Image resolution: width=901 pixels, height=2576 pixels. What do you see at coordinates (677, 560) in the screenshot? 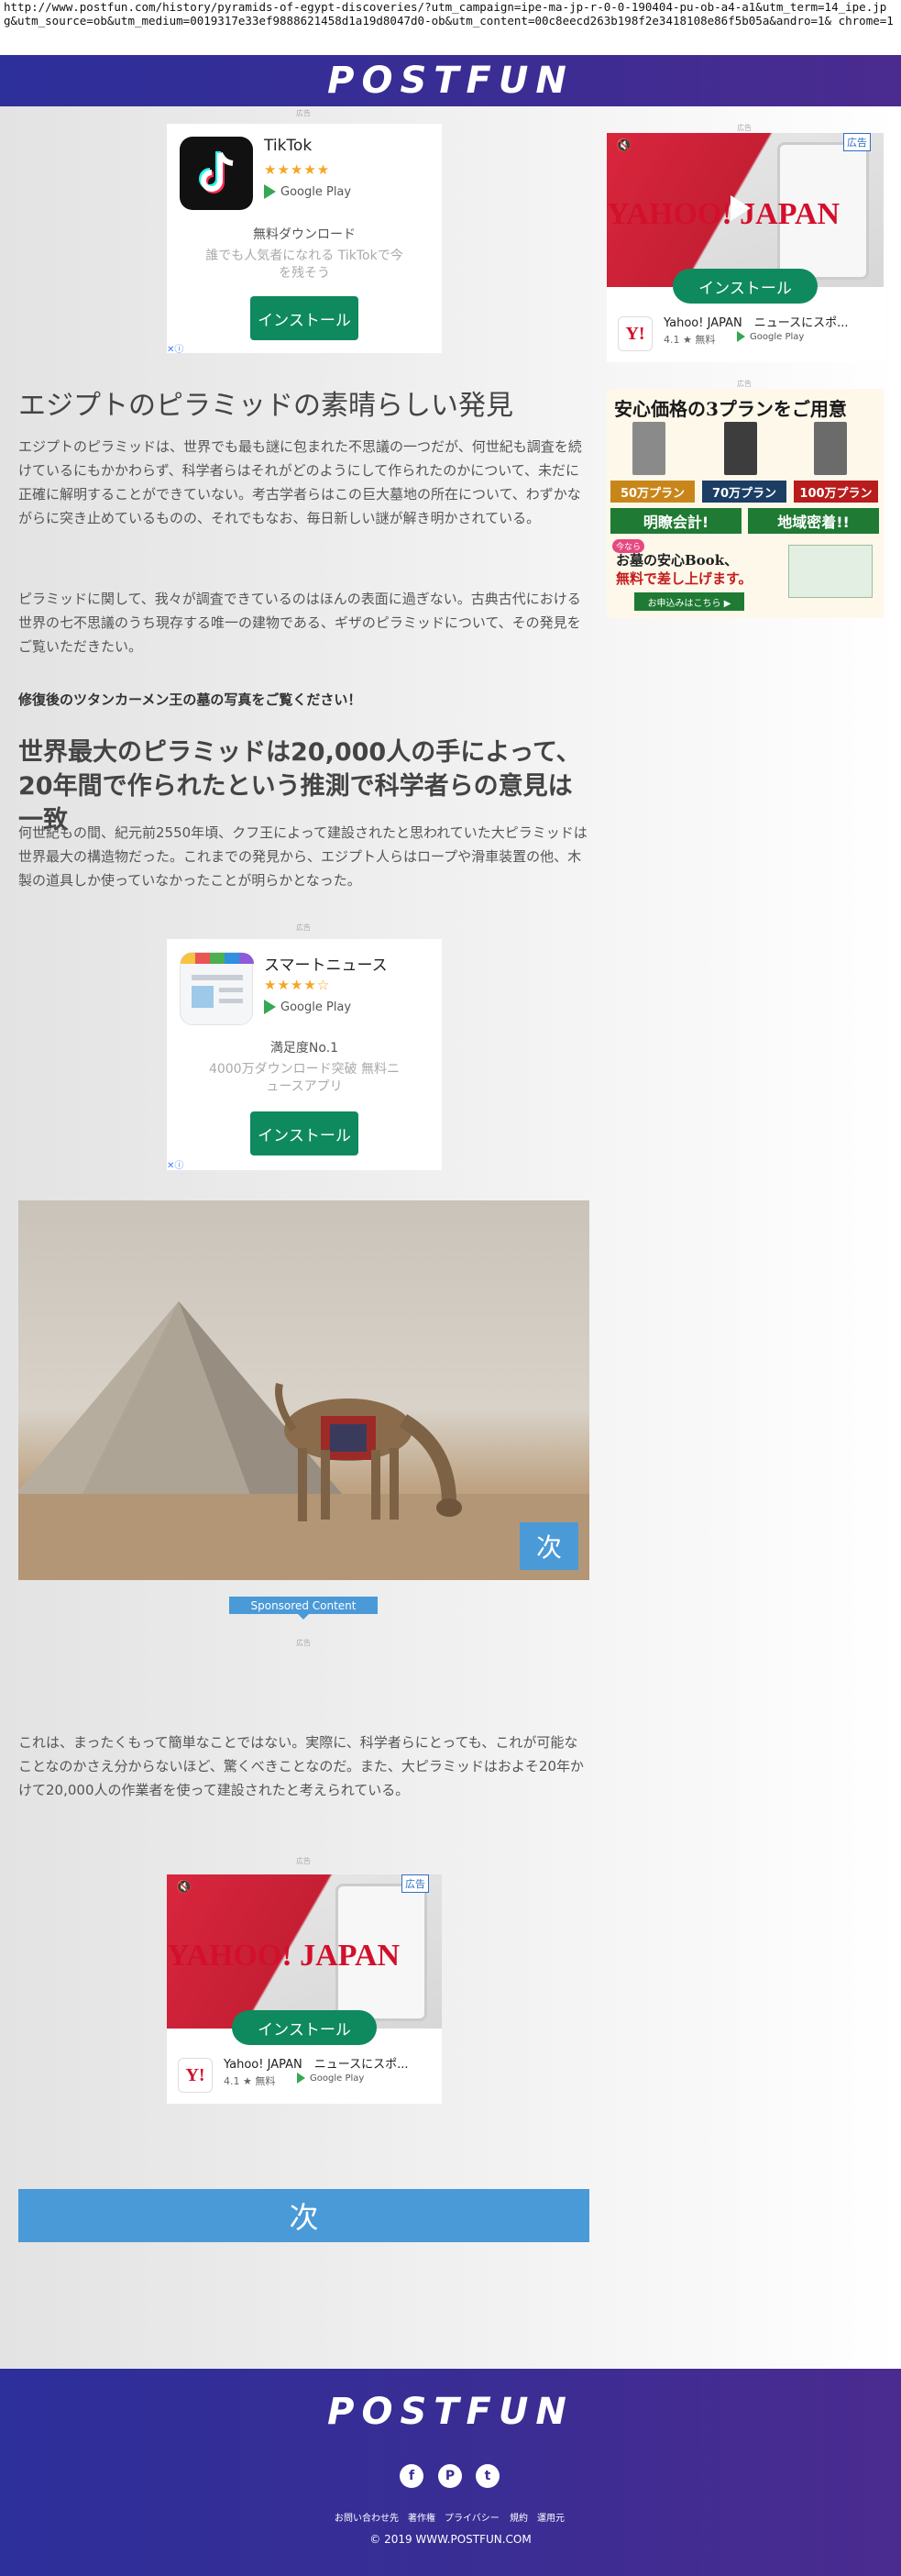
I see `ad-copy: お墓の安心Book、` at bounding box center [677, 560].